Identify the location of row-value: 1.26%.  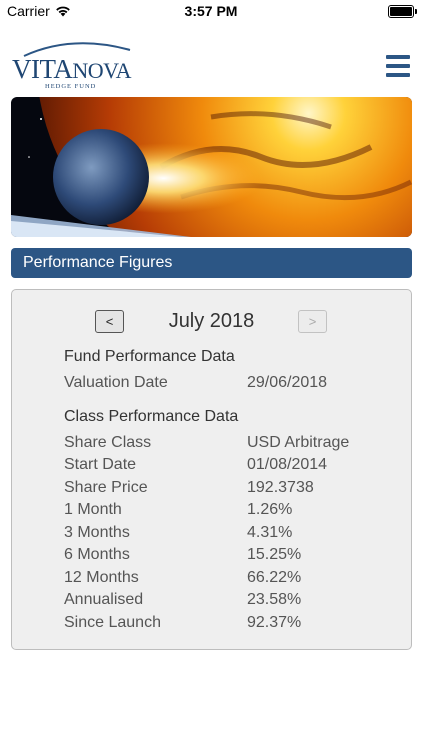
(270, 509).